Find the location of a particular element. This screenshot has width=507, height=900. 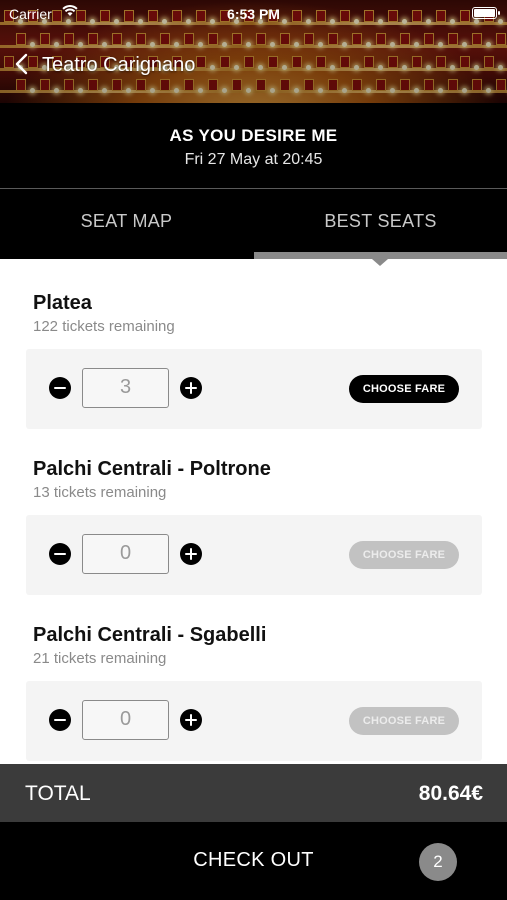

total-amount: 80.64€ is located at coordinates (450, 793).